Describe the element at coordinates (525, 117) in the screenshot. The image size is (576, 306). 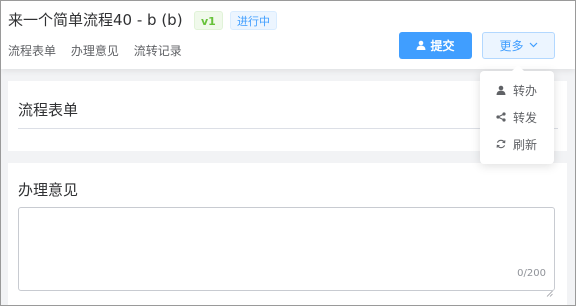
I see `menu-item-label: 转发` at that location.